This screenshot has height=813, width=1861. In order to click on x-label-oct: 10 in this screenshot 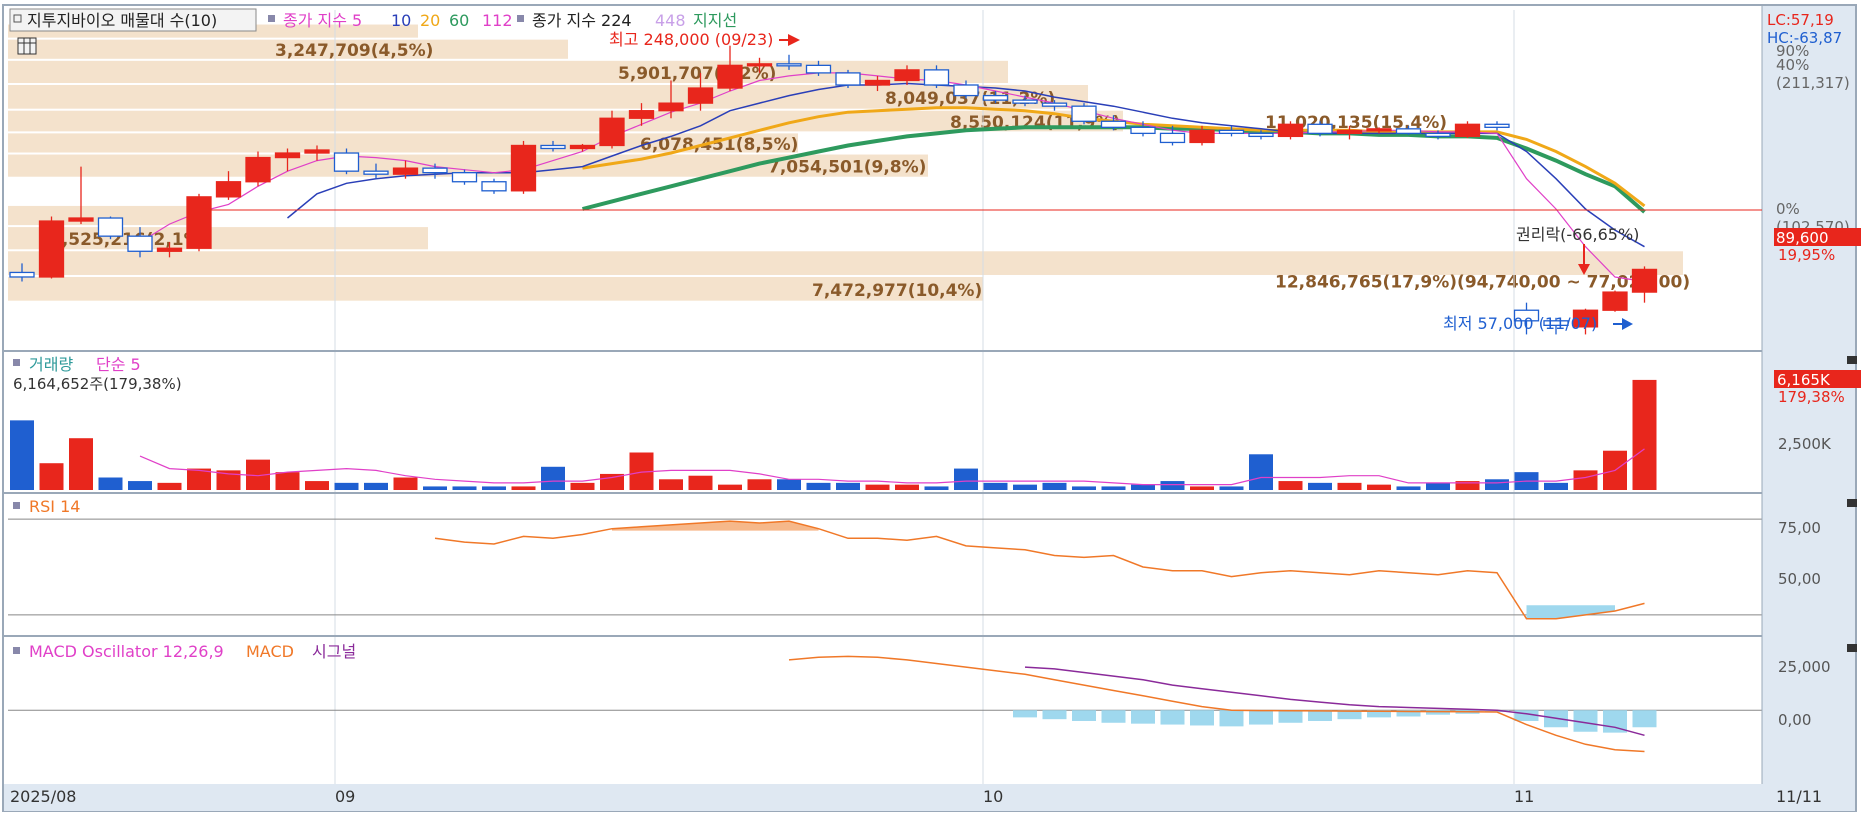, I will do `click(993, 796)`.